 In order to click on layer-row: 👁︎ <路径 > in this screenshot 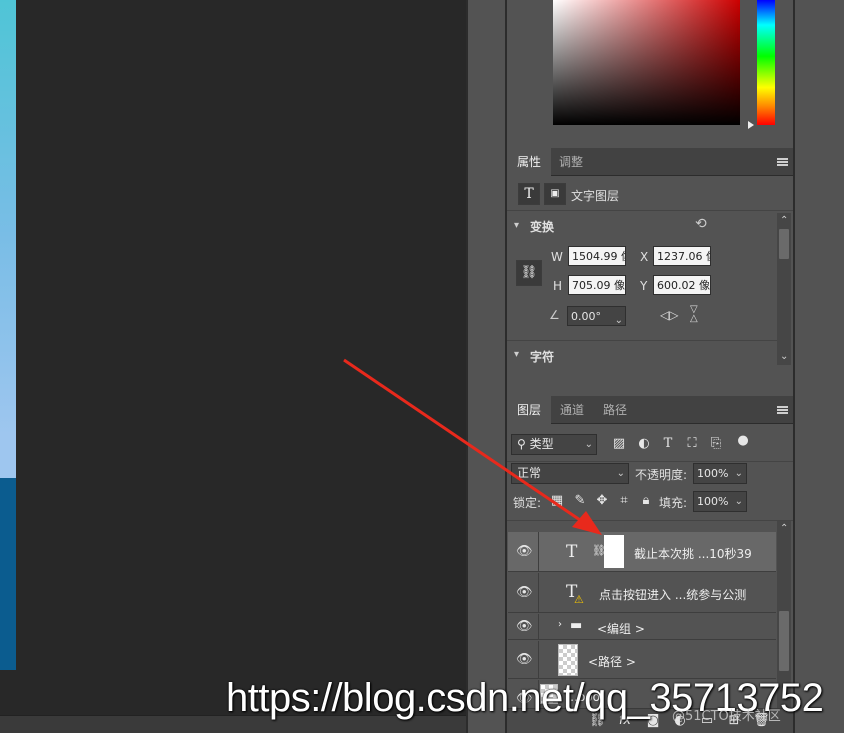, I will do `click(642, 660)`.